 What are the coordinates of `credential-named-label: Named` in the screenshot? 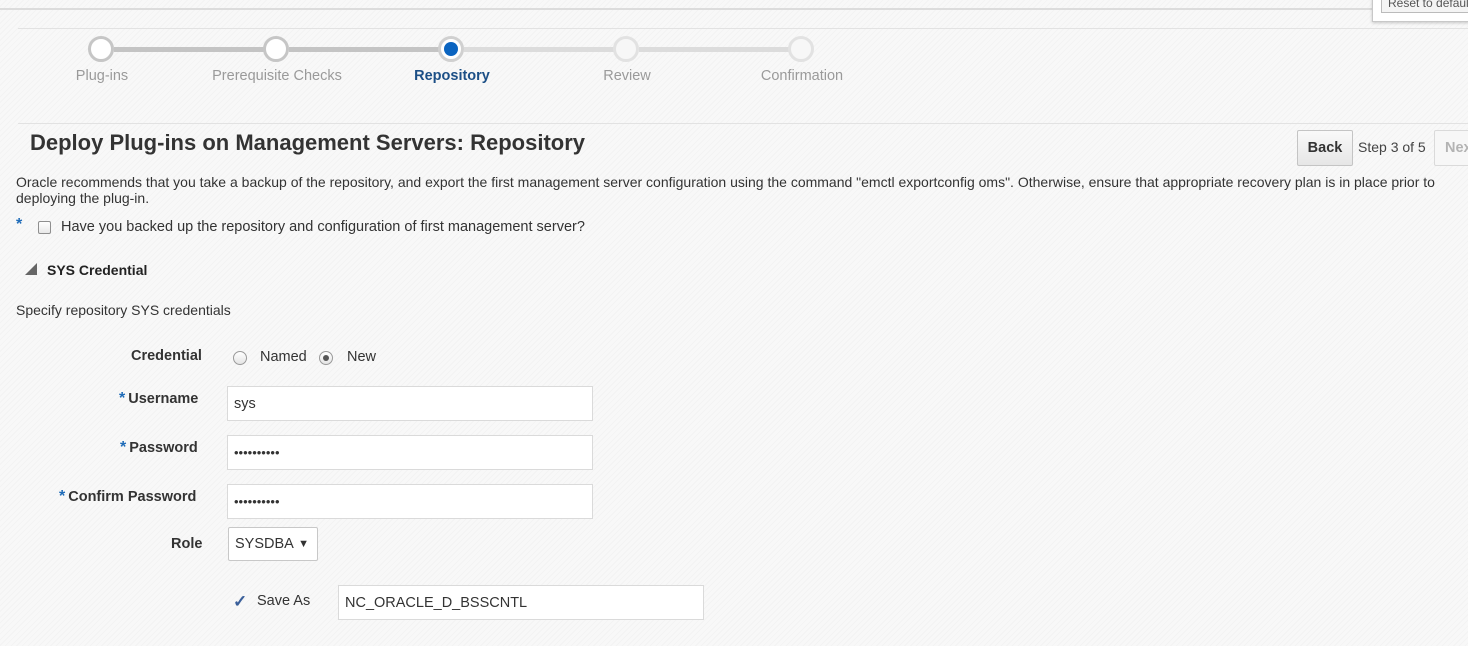 It's located at (283, 357).